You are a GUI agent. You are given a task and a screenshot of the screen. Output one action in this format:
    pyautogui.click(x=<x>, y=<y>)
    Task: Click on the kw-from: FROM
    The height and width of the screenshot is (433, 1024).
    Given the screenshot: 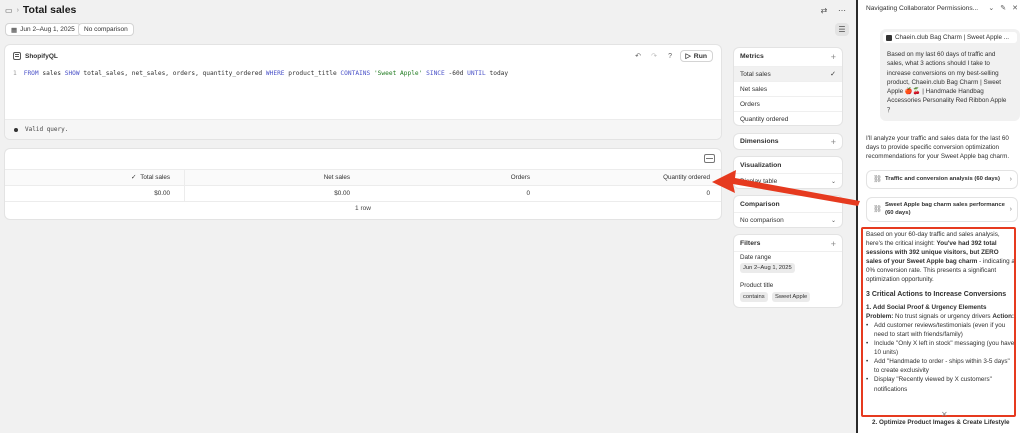 What is the action you would take?
    pyautogui.click(x=31, y=73)
    